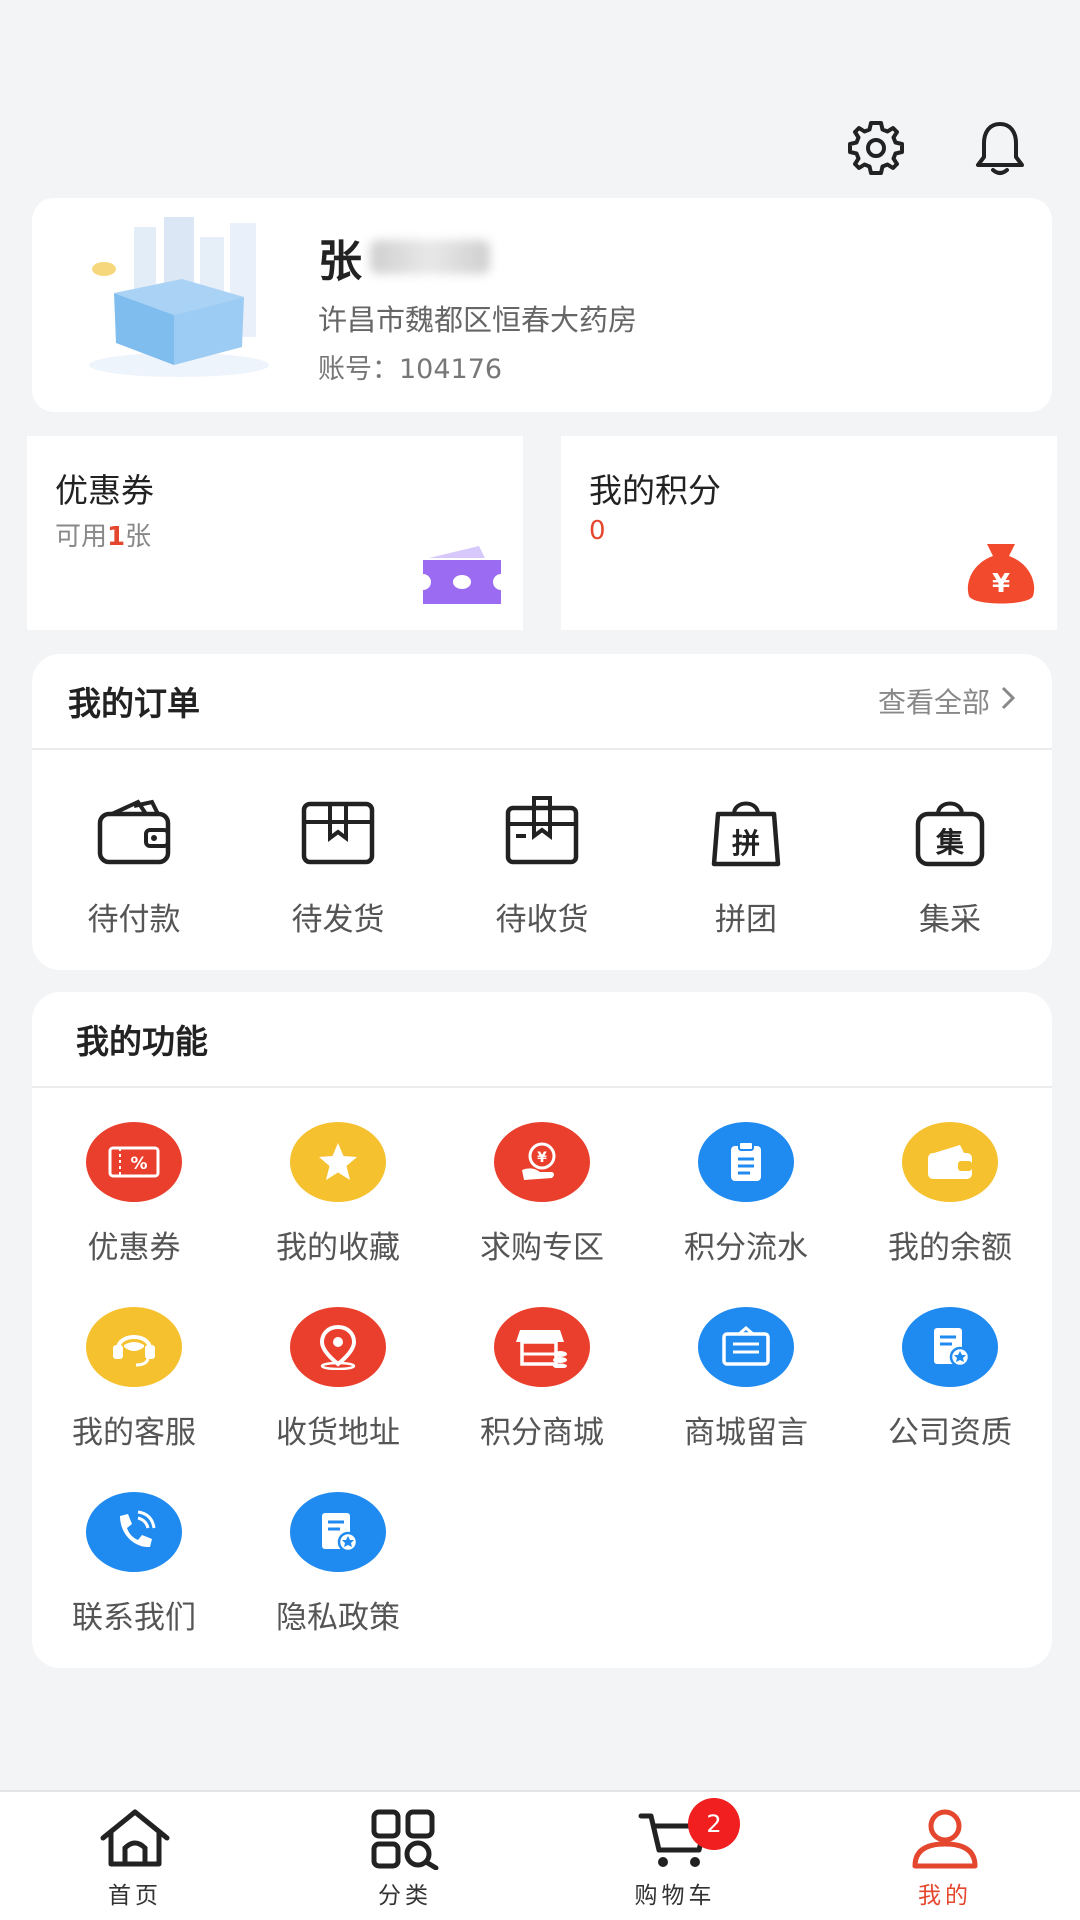 This screenshot has height=1920, width=1080. I want to click on function-purchase-request: ¥ 求购专区, so click(542, 1194).